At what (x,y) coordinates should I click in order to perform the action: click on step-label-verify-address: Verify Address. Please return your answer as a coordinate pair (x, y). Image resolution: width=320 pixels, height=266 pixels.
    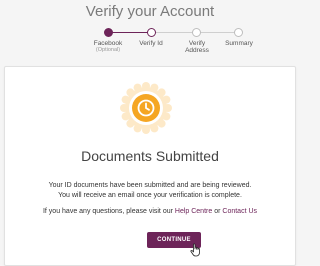
    Looking at the image, I should click on (197, 47).